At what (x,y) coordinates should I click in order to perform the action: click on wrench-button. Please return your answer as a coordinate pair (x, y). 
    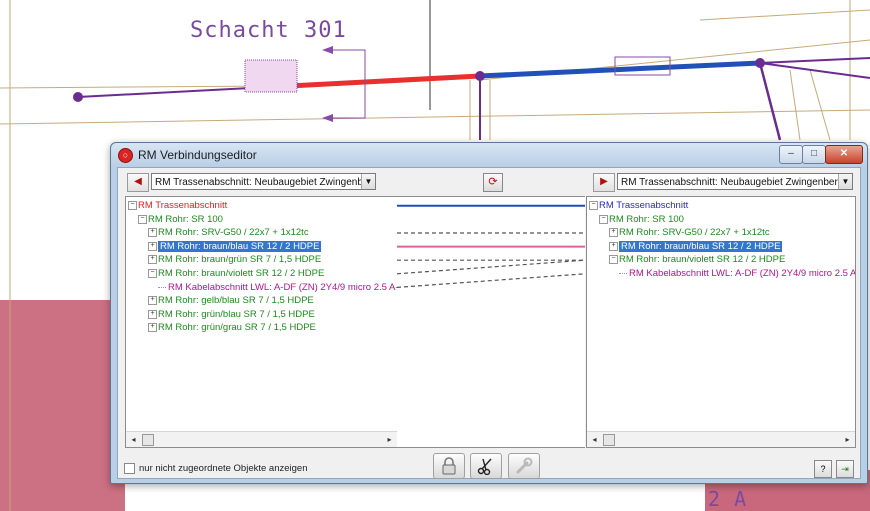
    Looking at the image, I should click on (524, 466).